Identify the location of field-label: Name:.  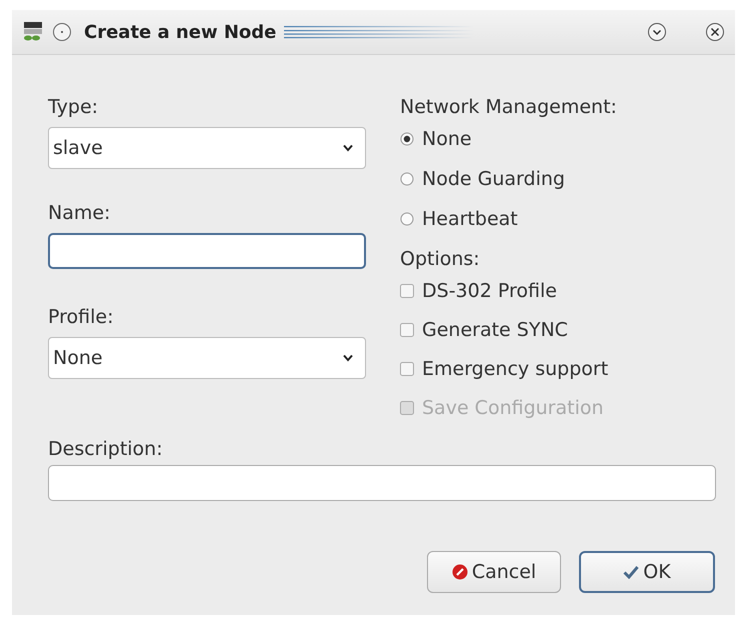
(80, 213).